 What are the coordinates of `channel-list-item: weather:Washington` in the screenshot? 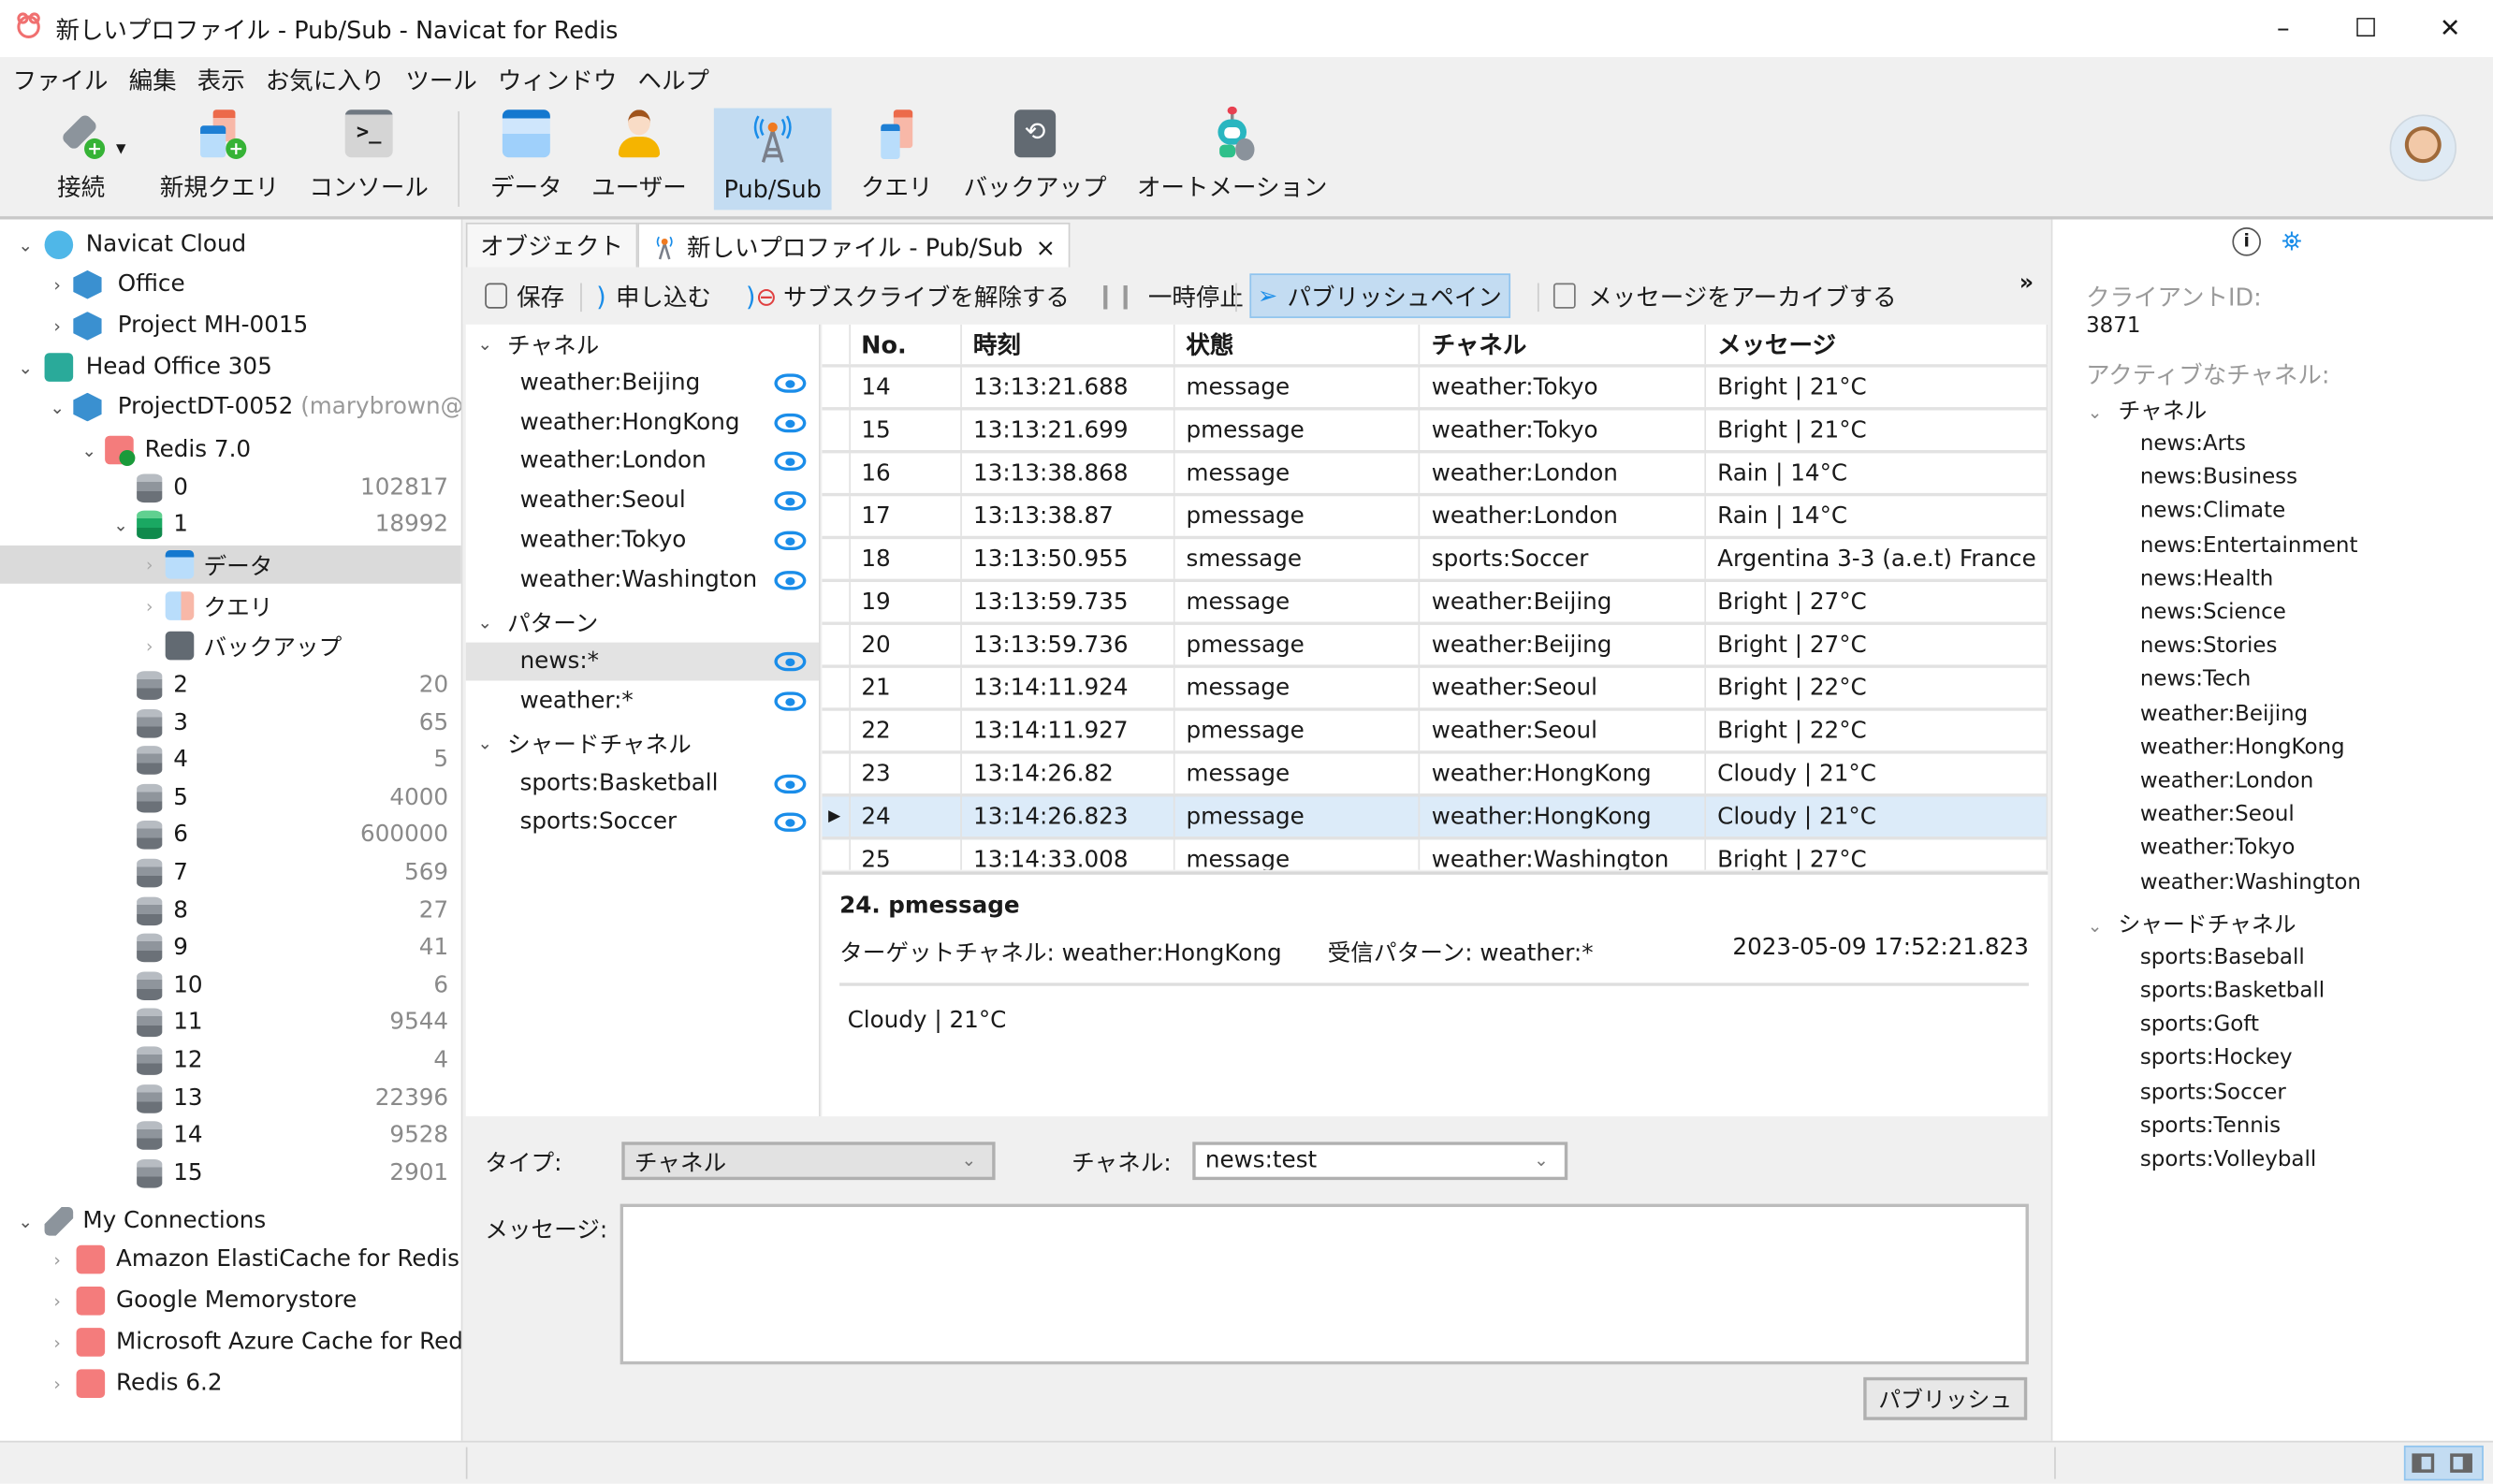 It's located at (643, 579).